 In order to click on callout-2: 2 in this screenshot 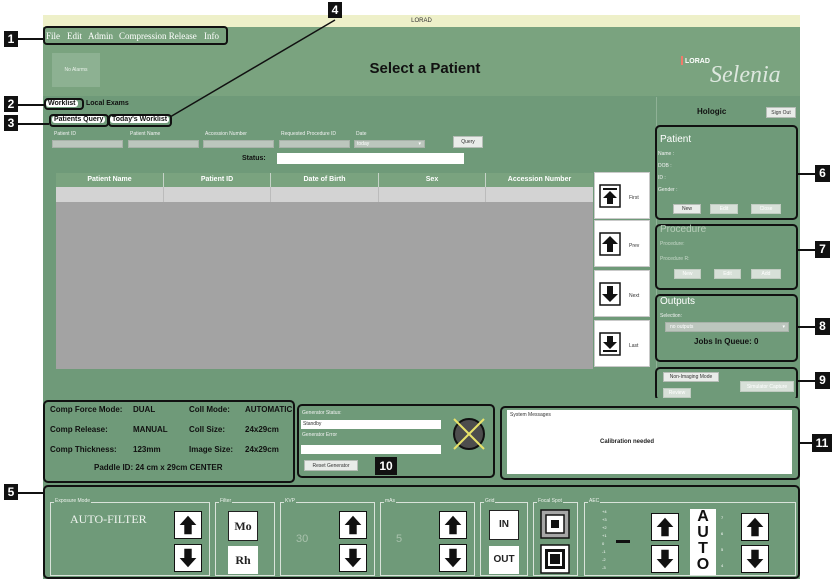, I will do `click(11, 104)`.